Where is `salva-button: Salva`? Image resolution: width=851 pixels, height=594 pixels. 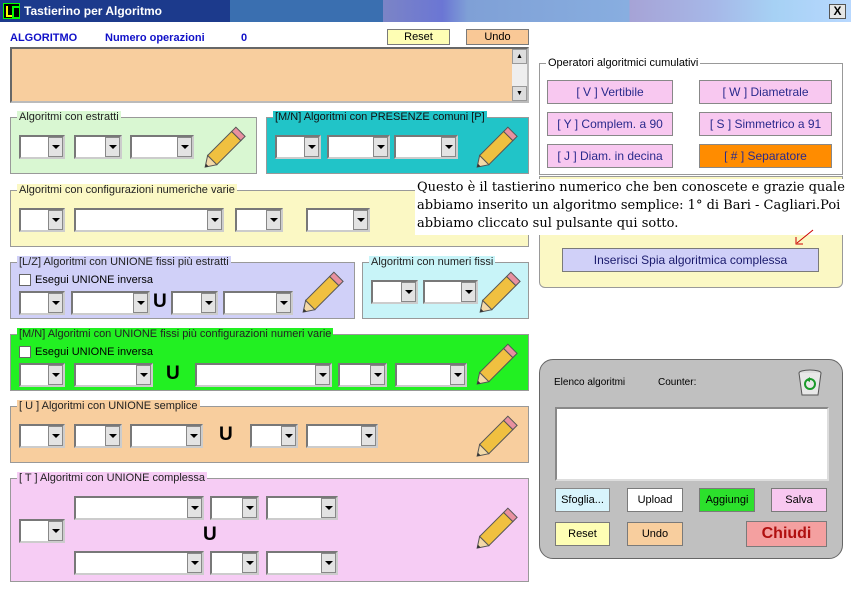 salva-button: Salva is located at coordinates (799, 500).